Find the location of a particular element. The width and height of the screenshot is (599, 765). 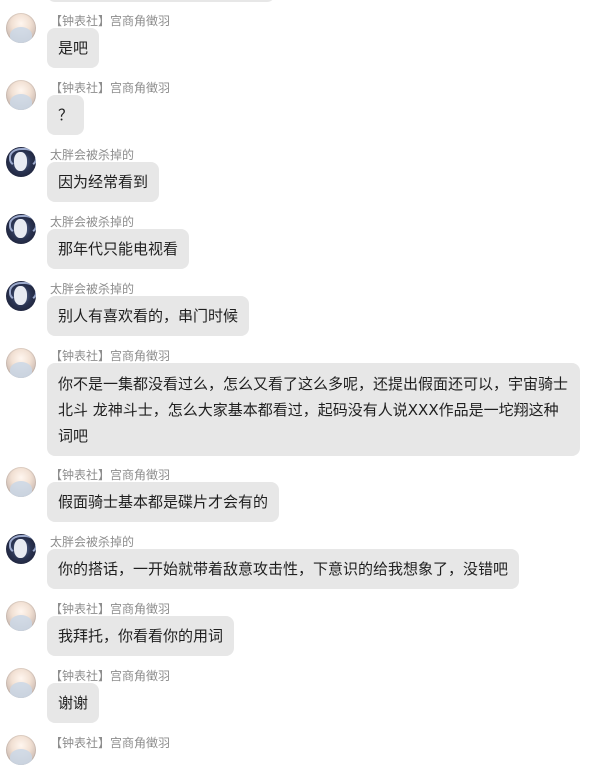

previous-message-bubble is located at coordinates (161, 1).